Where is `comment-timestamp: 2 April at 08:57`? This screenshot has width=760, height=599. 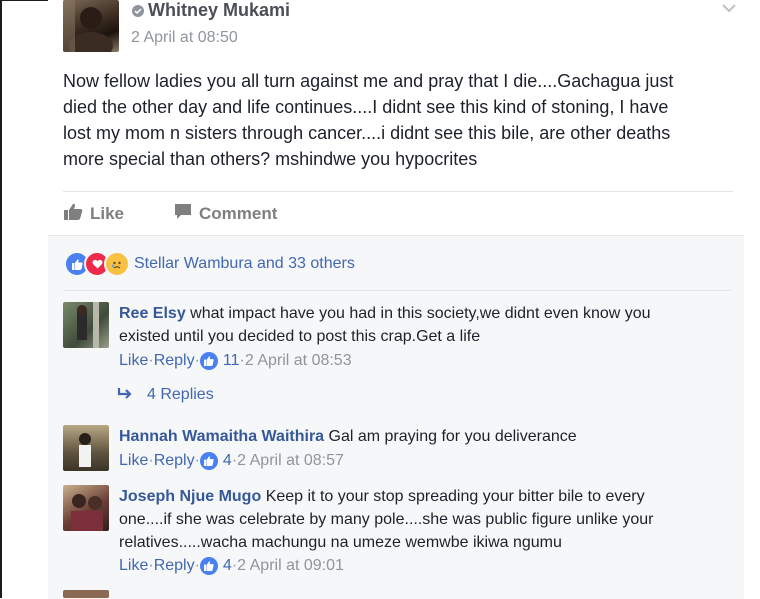
comment-timestamp: 2 April at 08:57 is located at coordinates (290, 461).